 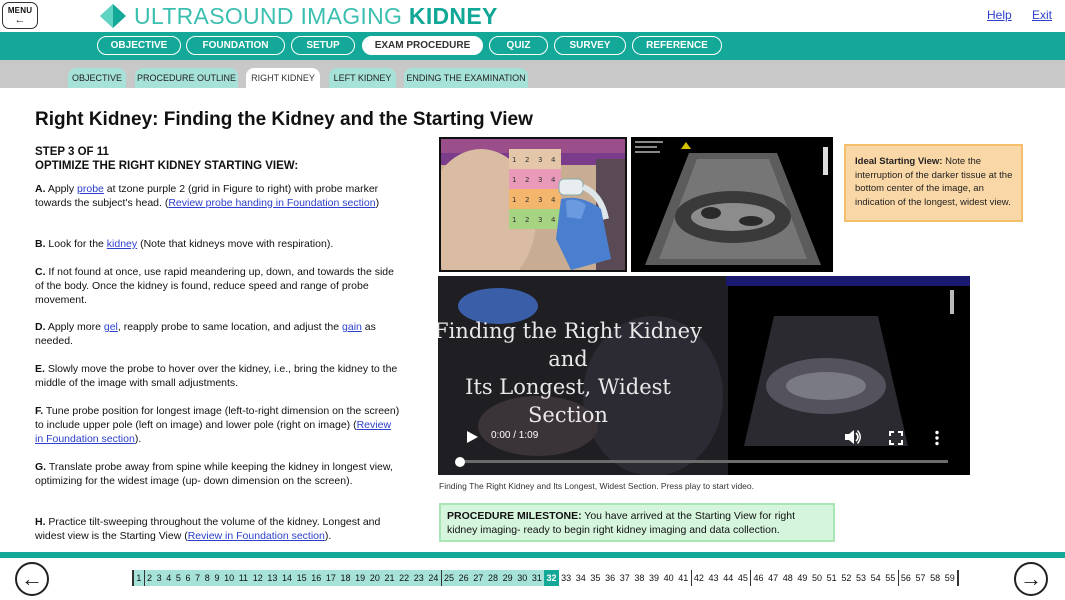 What do you see at coordinates (683, 578) in the screenshot?
I see `page-number-41: 41` at bounding box center [683, 578].